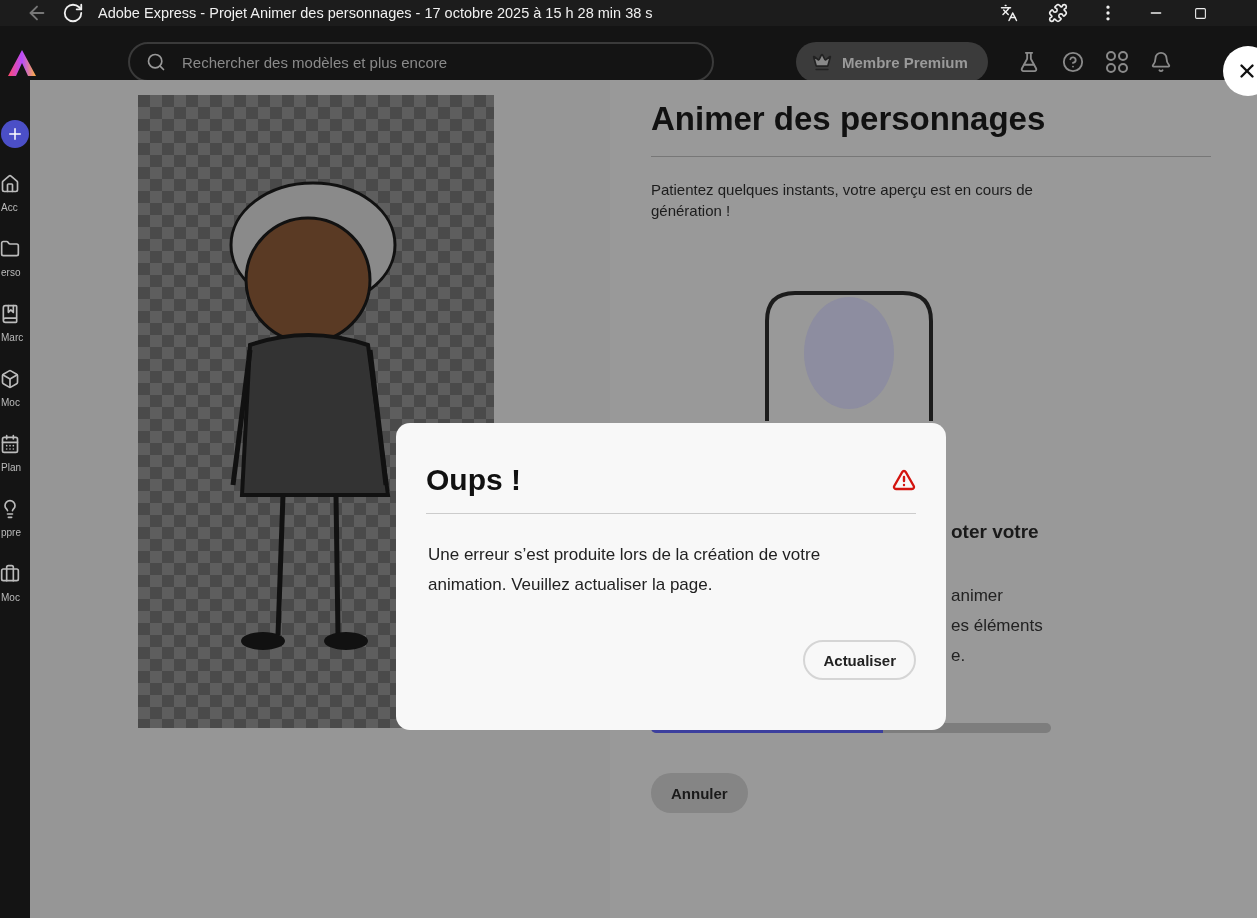 This screenshot has height=918, width=1257. What do you see at coordinates (1160, 62) in the screenshot?
I see `notification-icon` at bounding box center [1160, 62].